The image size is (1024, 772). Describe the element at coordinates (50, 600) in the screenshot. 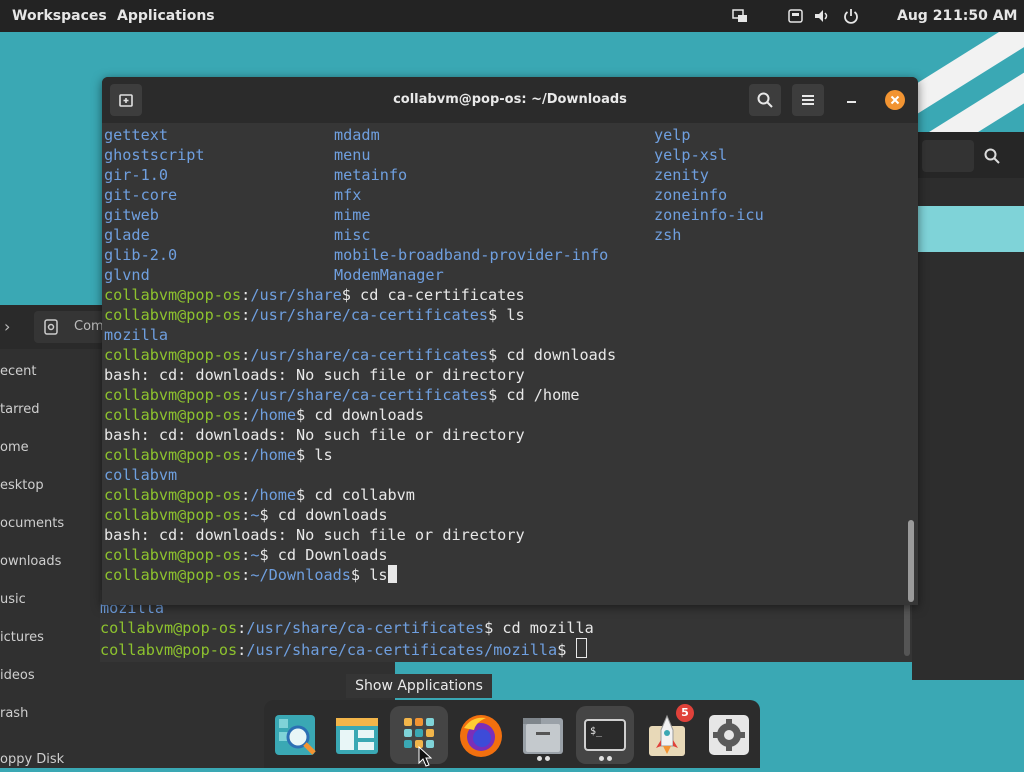

I see `sidebar-item-music: usic` at that location.